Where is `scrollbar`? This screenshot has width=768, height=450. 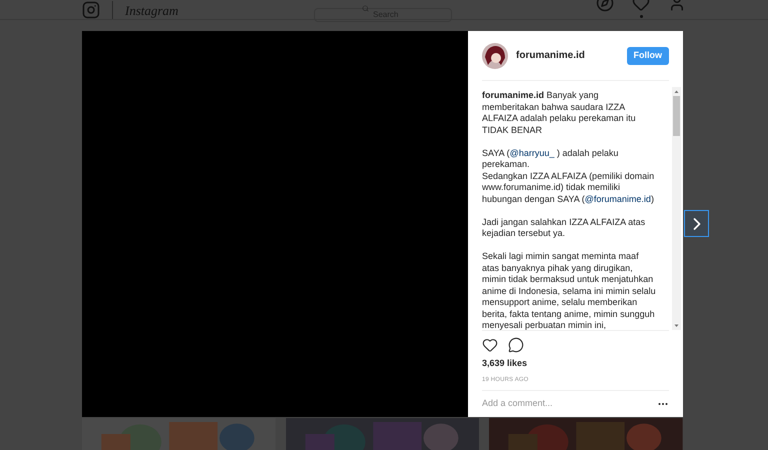
scrollbar is located at coordinates (676, 208).